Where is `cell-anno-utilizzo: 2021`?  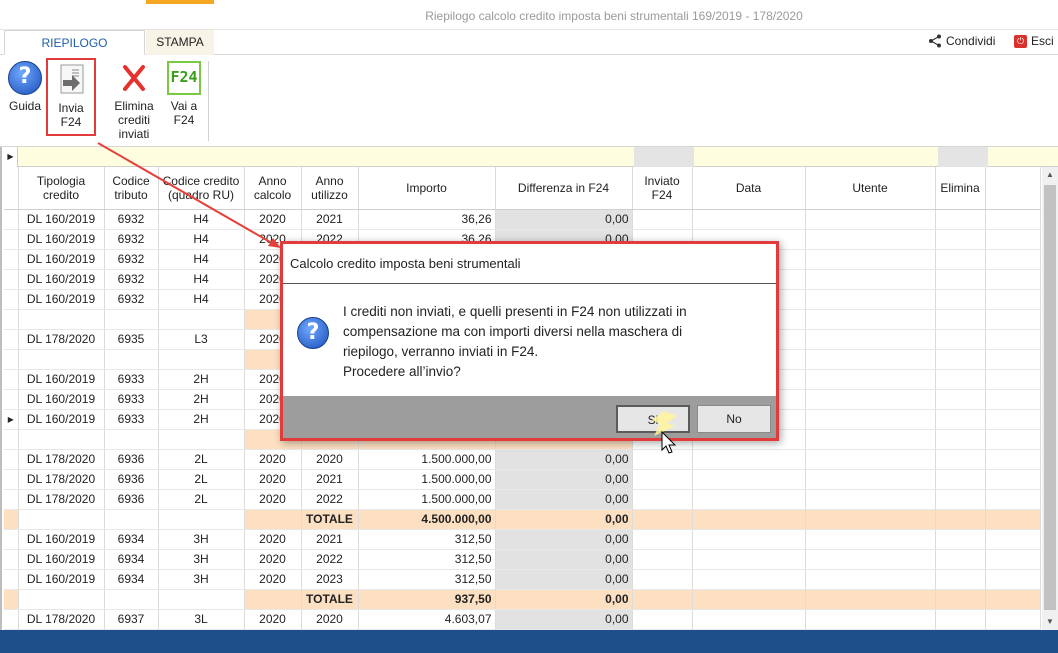
cell-anno-utilizzo: 2021 is located at coordinates (330, 539).